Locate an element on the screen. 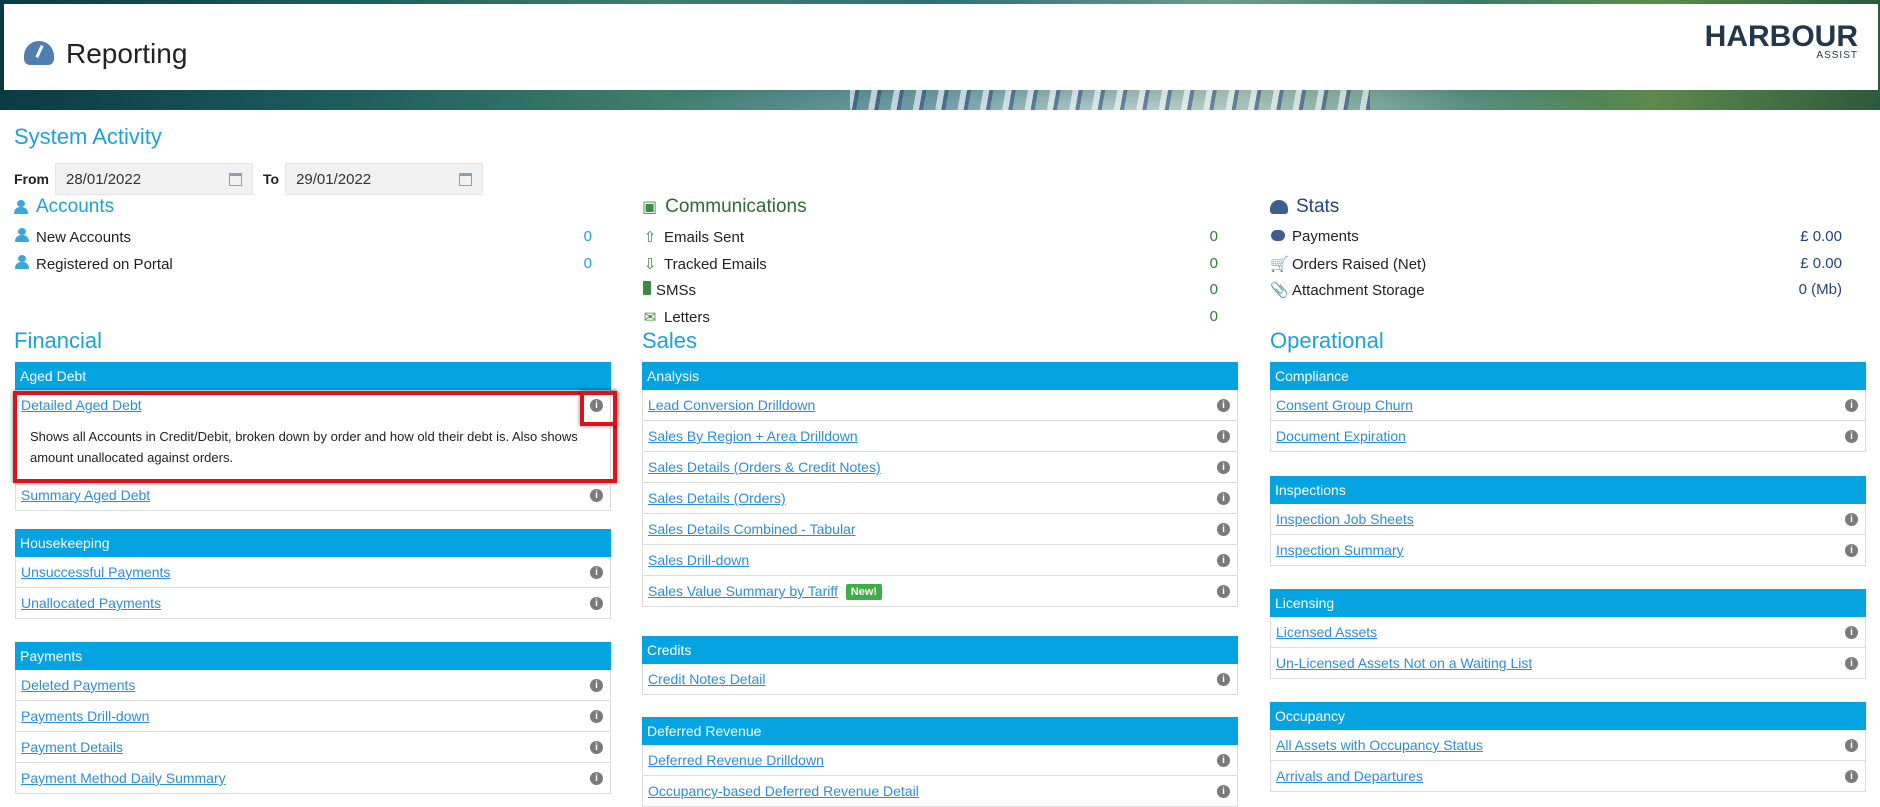  envelope-icon: ✉ is located at coordinates (650, 317).